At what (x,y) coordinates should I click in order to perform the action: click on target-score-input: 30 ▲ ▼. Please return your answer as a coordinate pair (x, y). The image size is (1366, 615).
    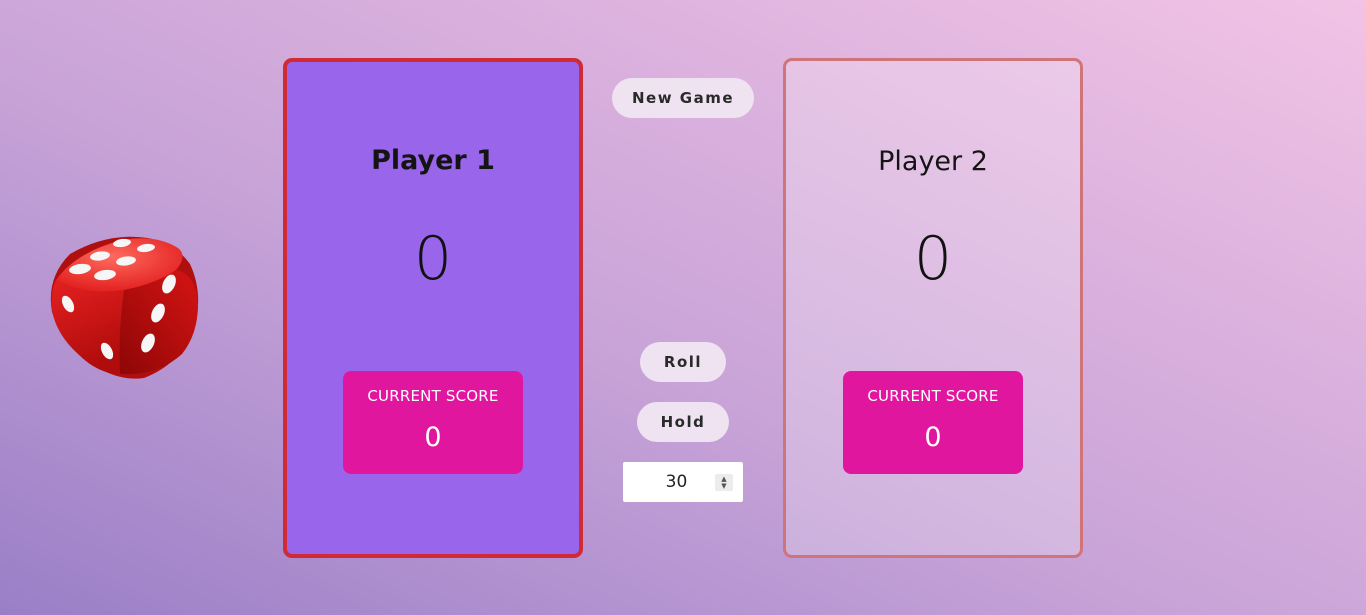
    Looking at the image, I should click on (683, 482).